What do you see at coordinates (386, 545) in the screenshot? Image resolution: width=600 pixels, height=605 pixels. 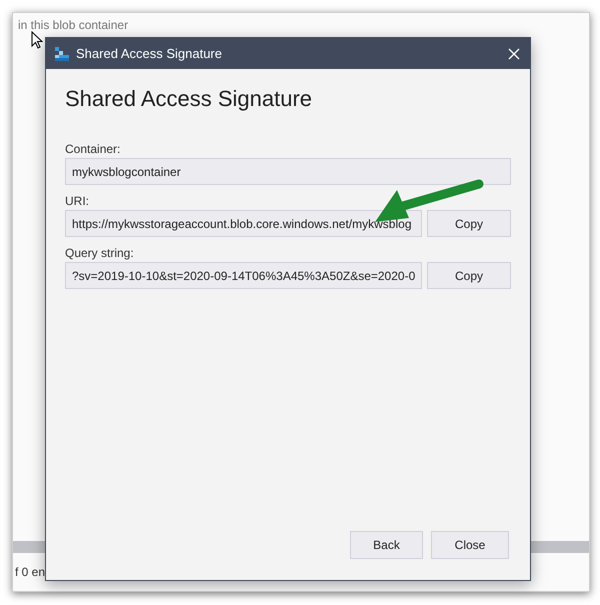 I see `back-button: Back` at bounding box center [386, 545].